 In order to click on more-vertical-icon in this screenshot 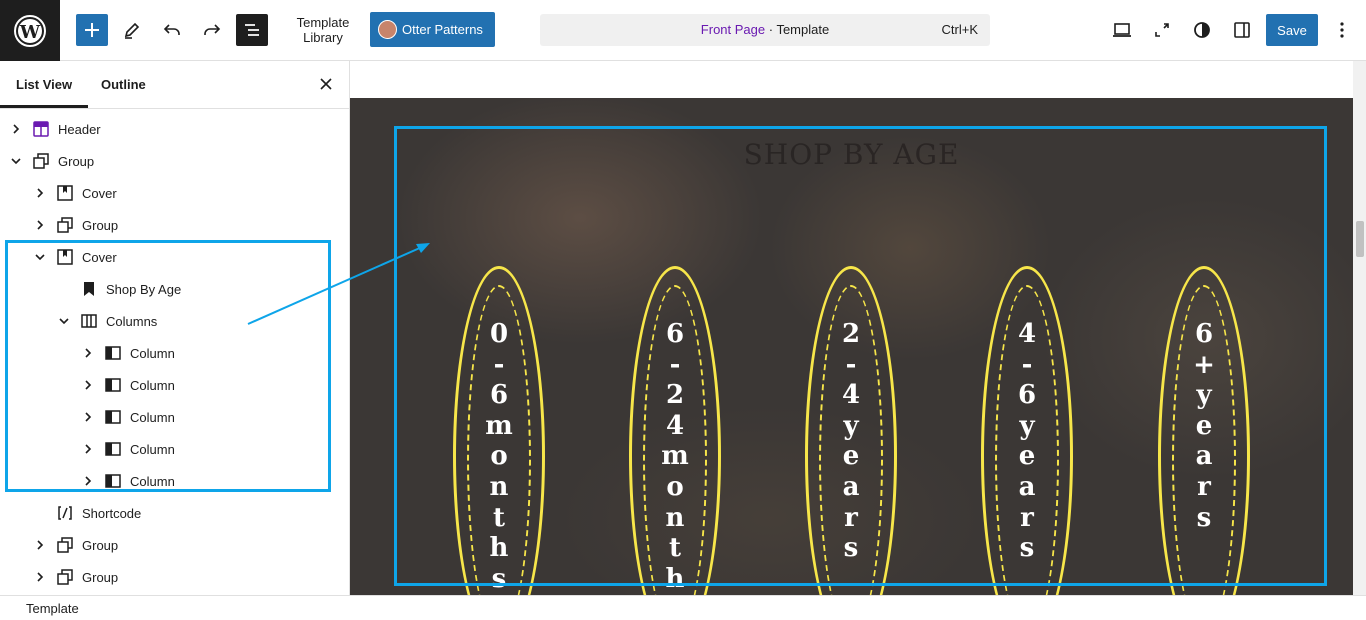, I will do `click(1342, 30)`.